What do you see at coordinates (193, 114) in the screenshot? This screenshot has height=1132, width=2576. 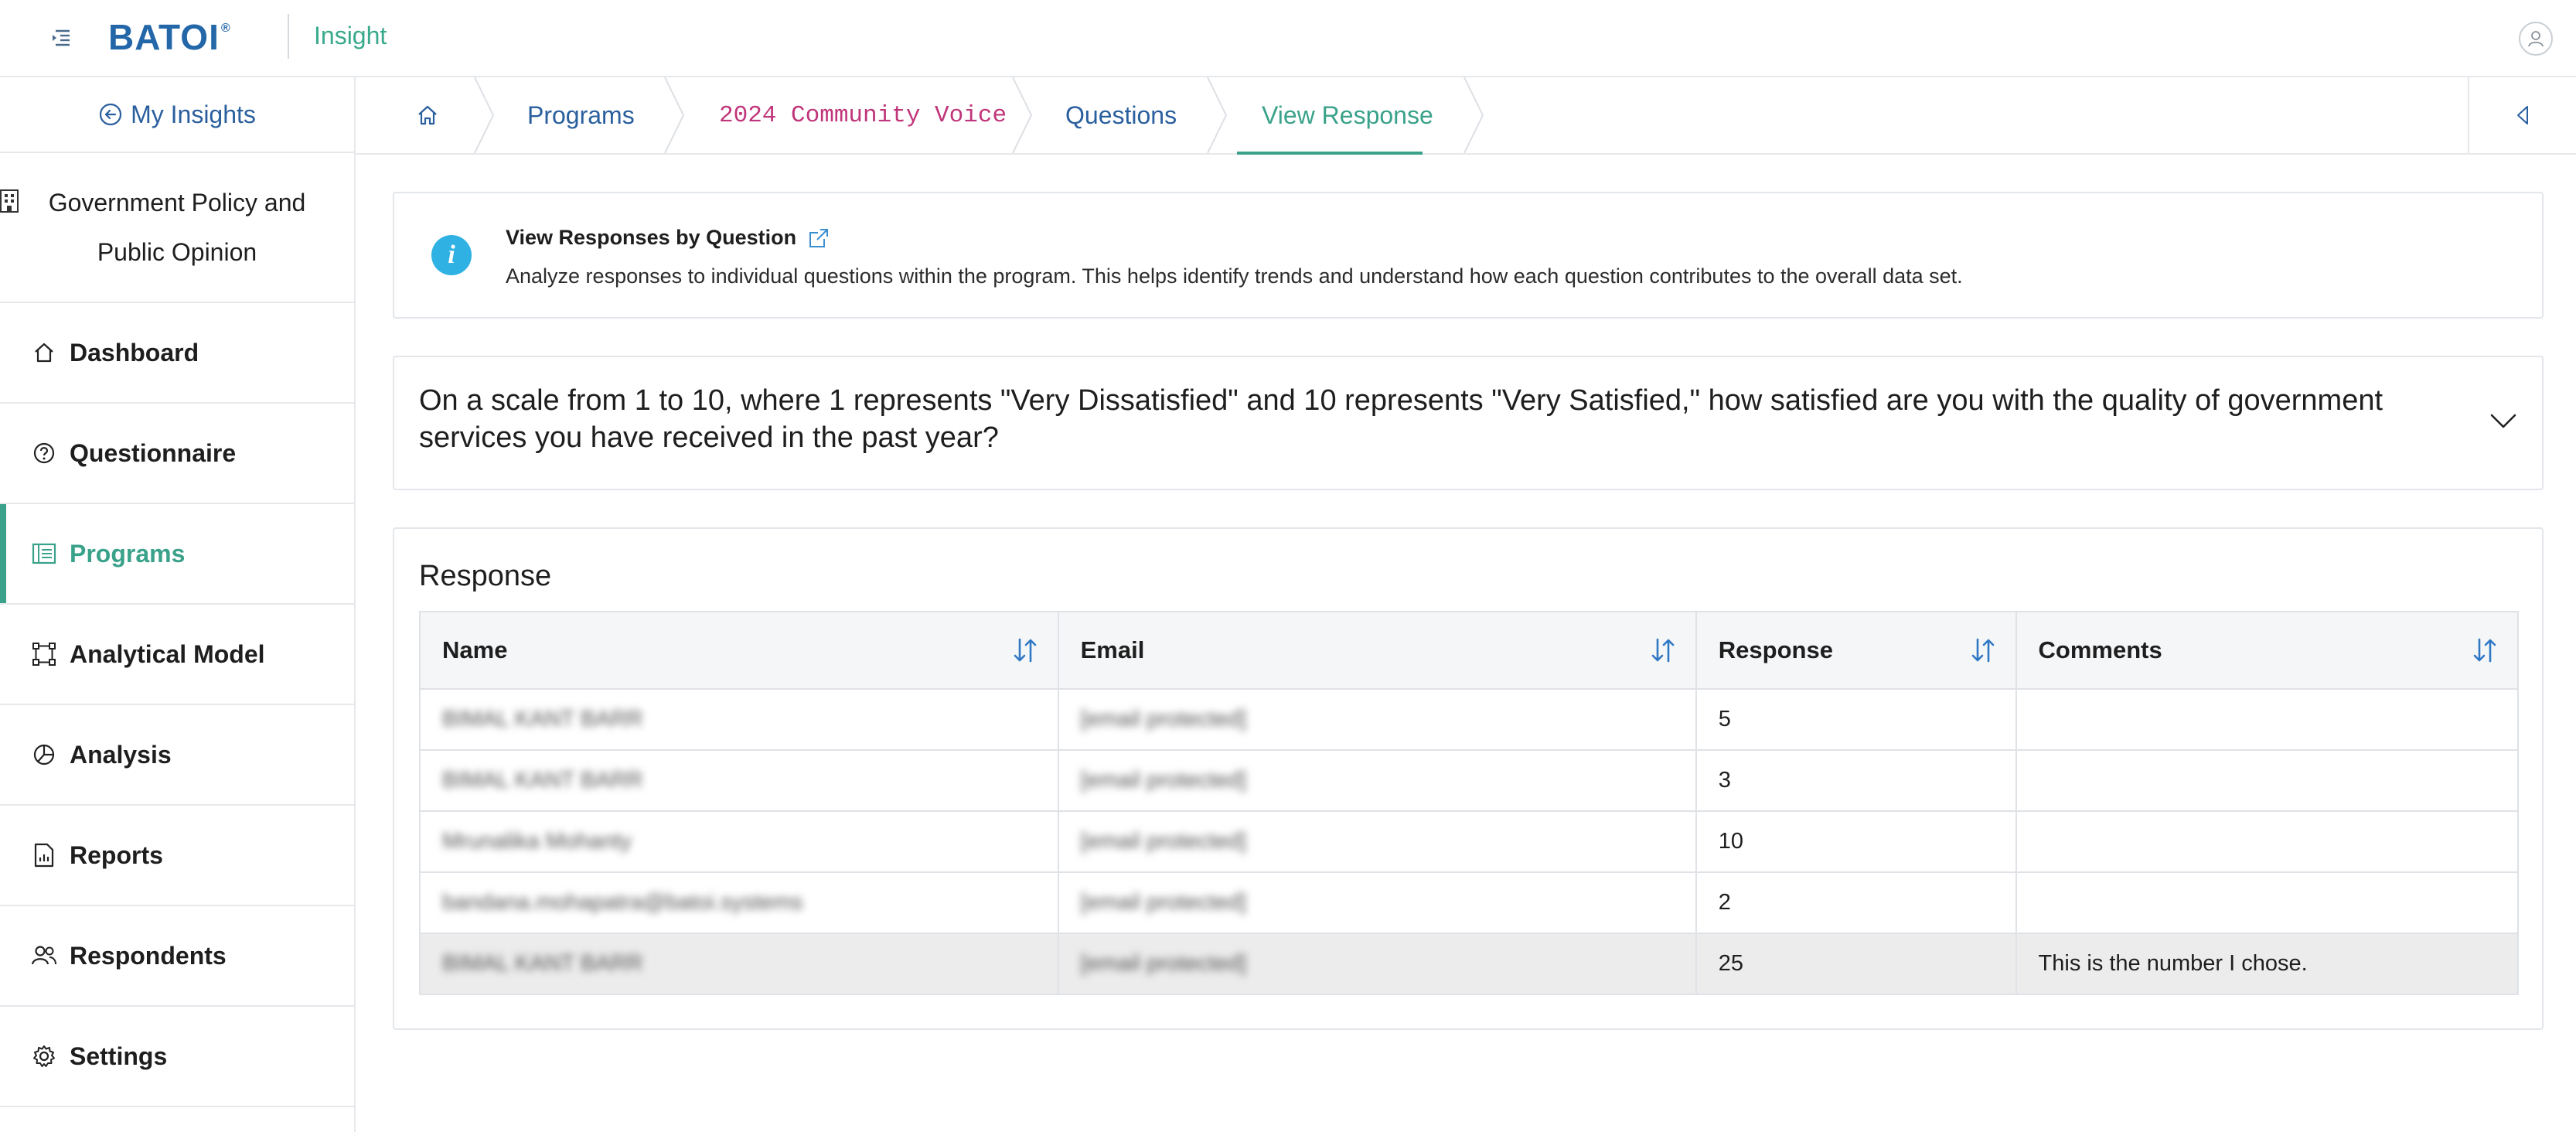 I see `my-insights-label: My Insights` at bounding box center [193, 114].